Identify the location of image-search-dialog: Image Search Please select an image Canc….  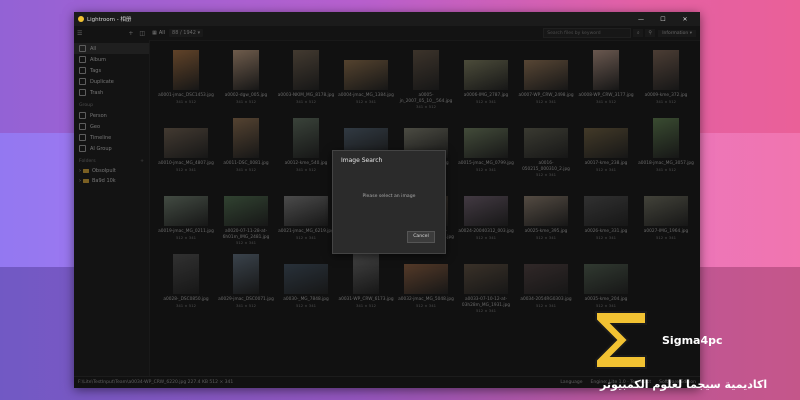
(389, 202).